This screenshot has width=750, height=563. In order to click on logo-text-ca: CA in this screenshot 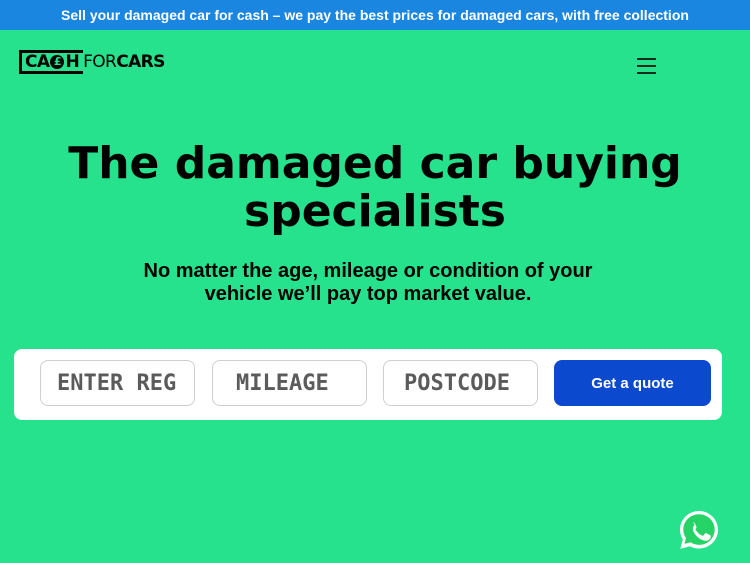, I will do `click(37, 62)`.